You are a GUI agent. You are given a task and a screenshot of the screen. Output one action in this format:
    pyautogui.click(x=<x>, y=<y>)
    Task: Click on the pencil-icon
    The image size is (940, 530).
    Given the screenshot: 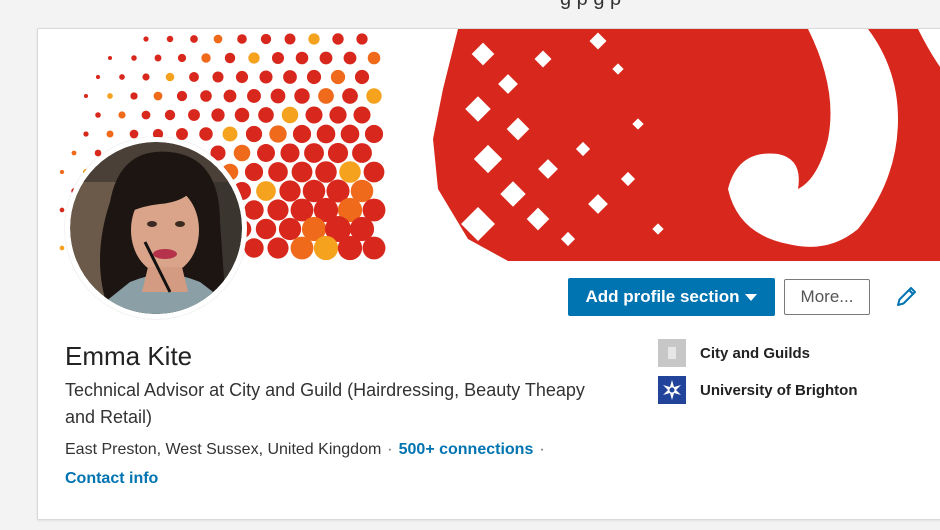 What is the action you would take?
    pyautogui.click(x=906, y=297)
    